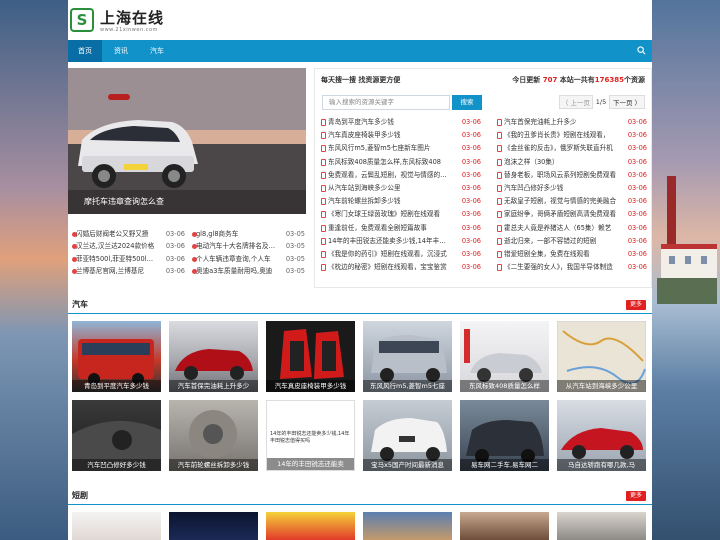  What do you see at coordinates (401, 188) in the screenshot?
I see `list-item: 从汽车站到海峡多少公里 03-06` at bounding box center [401, 188].